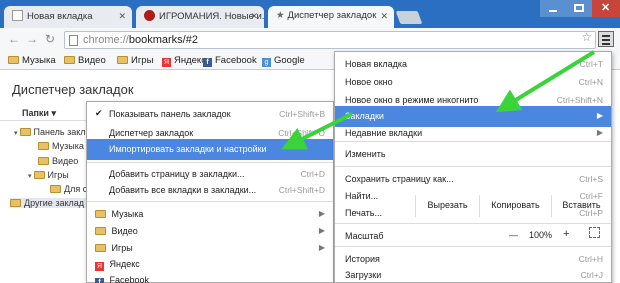  Describe the element at coordinates (280, 15) in the screenshot. I see `star-icon: ★` at that location.